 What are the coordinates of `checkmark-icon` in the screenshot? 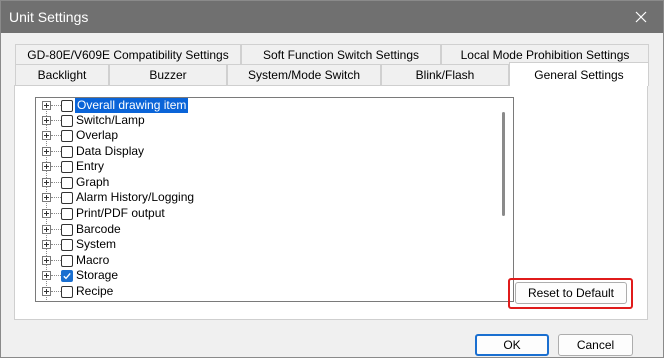 It's located at (67, 275).